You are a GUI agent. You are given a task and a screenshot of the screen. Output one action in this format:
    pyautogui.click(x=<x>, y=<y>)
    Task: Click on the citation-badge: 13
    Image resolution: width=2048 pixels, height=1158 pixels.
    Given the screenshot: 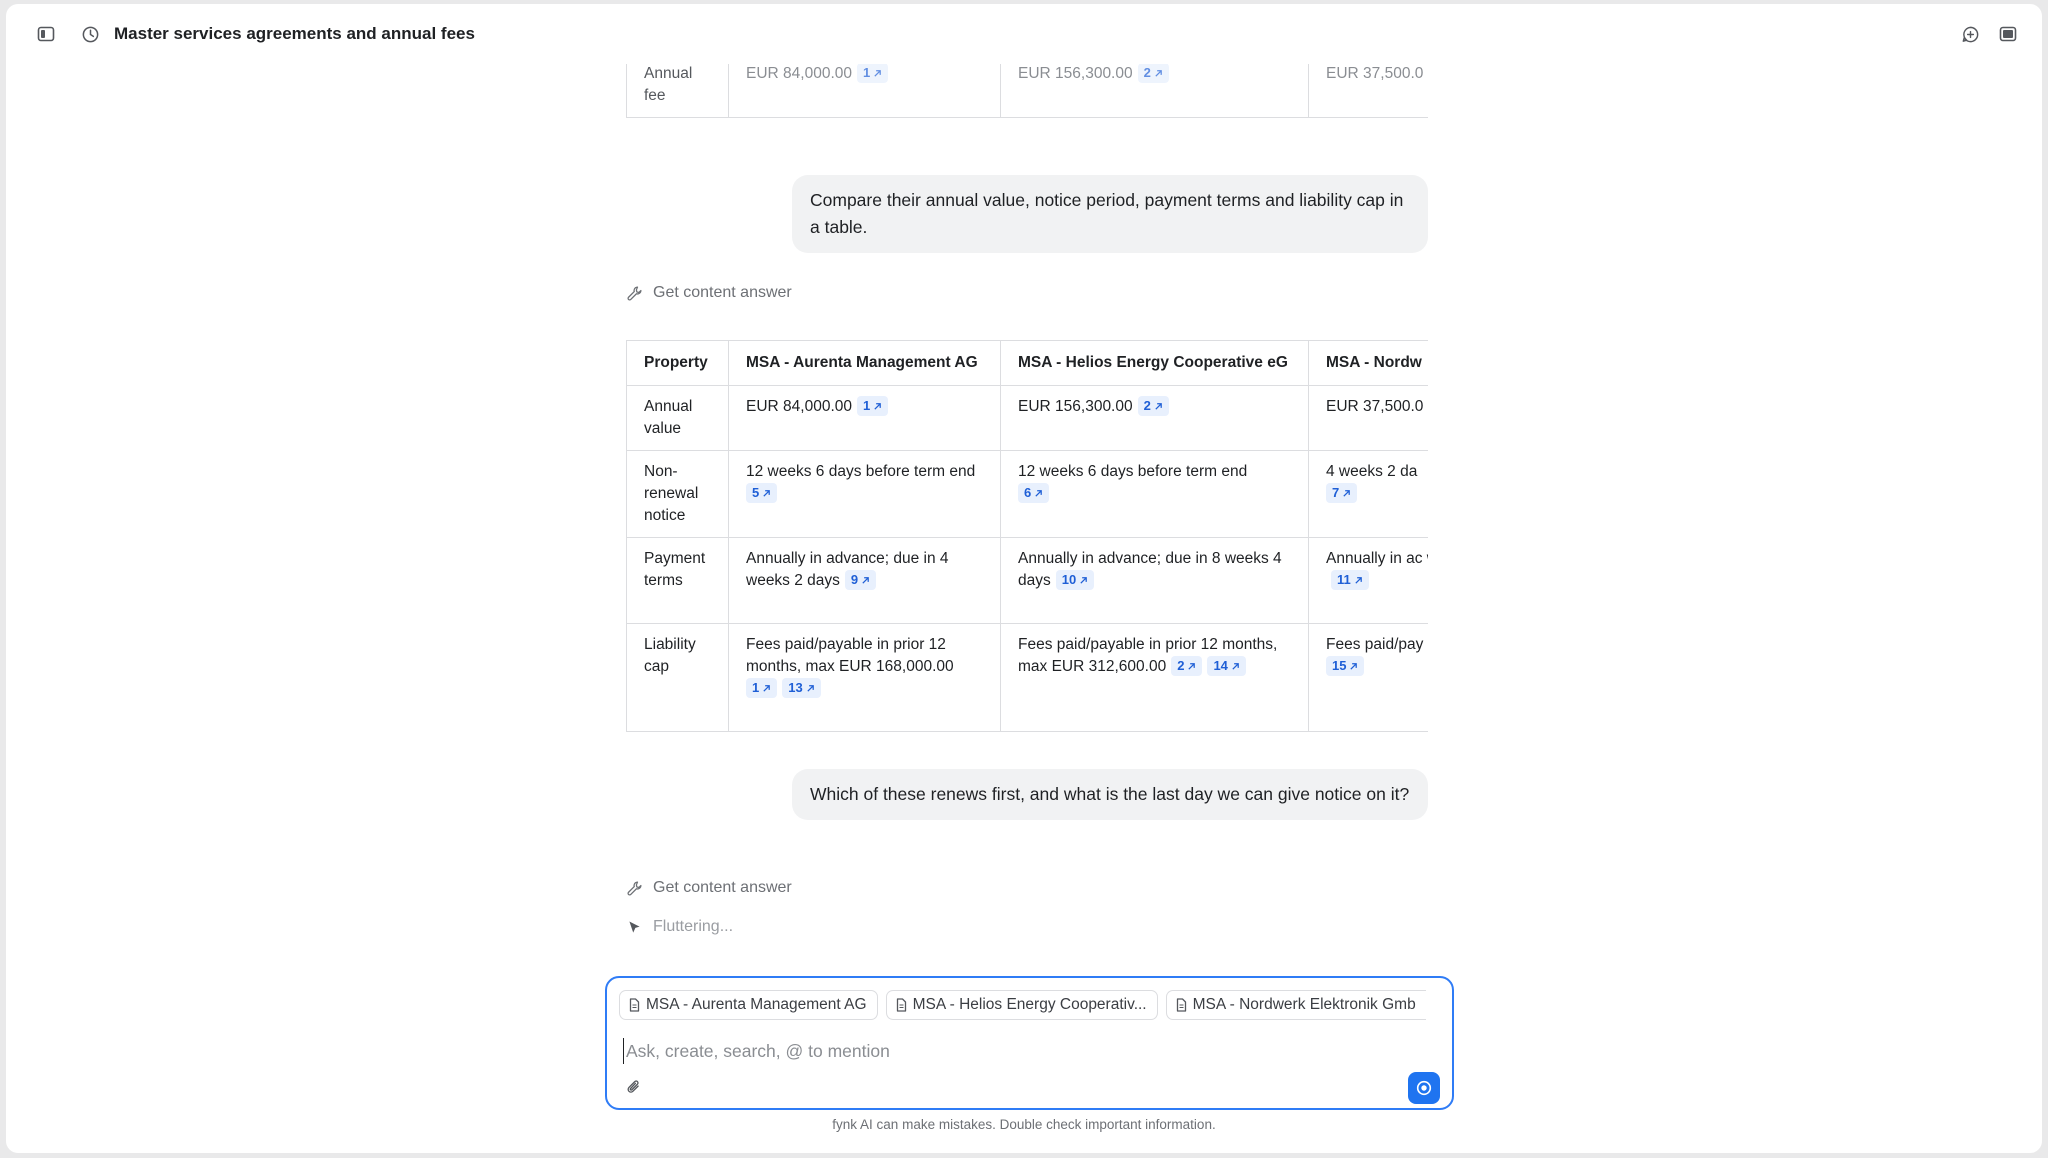 What is the action you would take?
    pyautogui.click(x=801, y=688)
    